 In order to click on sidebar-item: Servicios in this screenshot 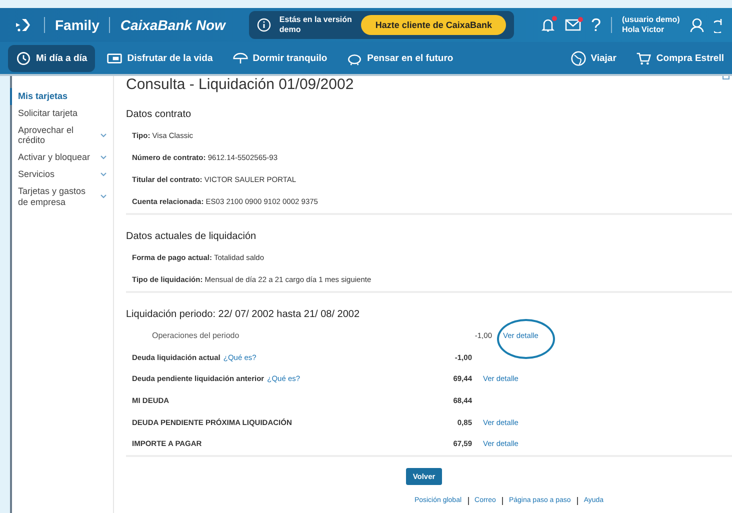, I will do `click(61, 174)`.